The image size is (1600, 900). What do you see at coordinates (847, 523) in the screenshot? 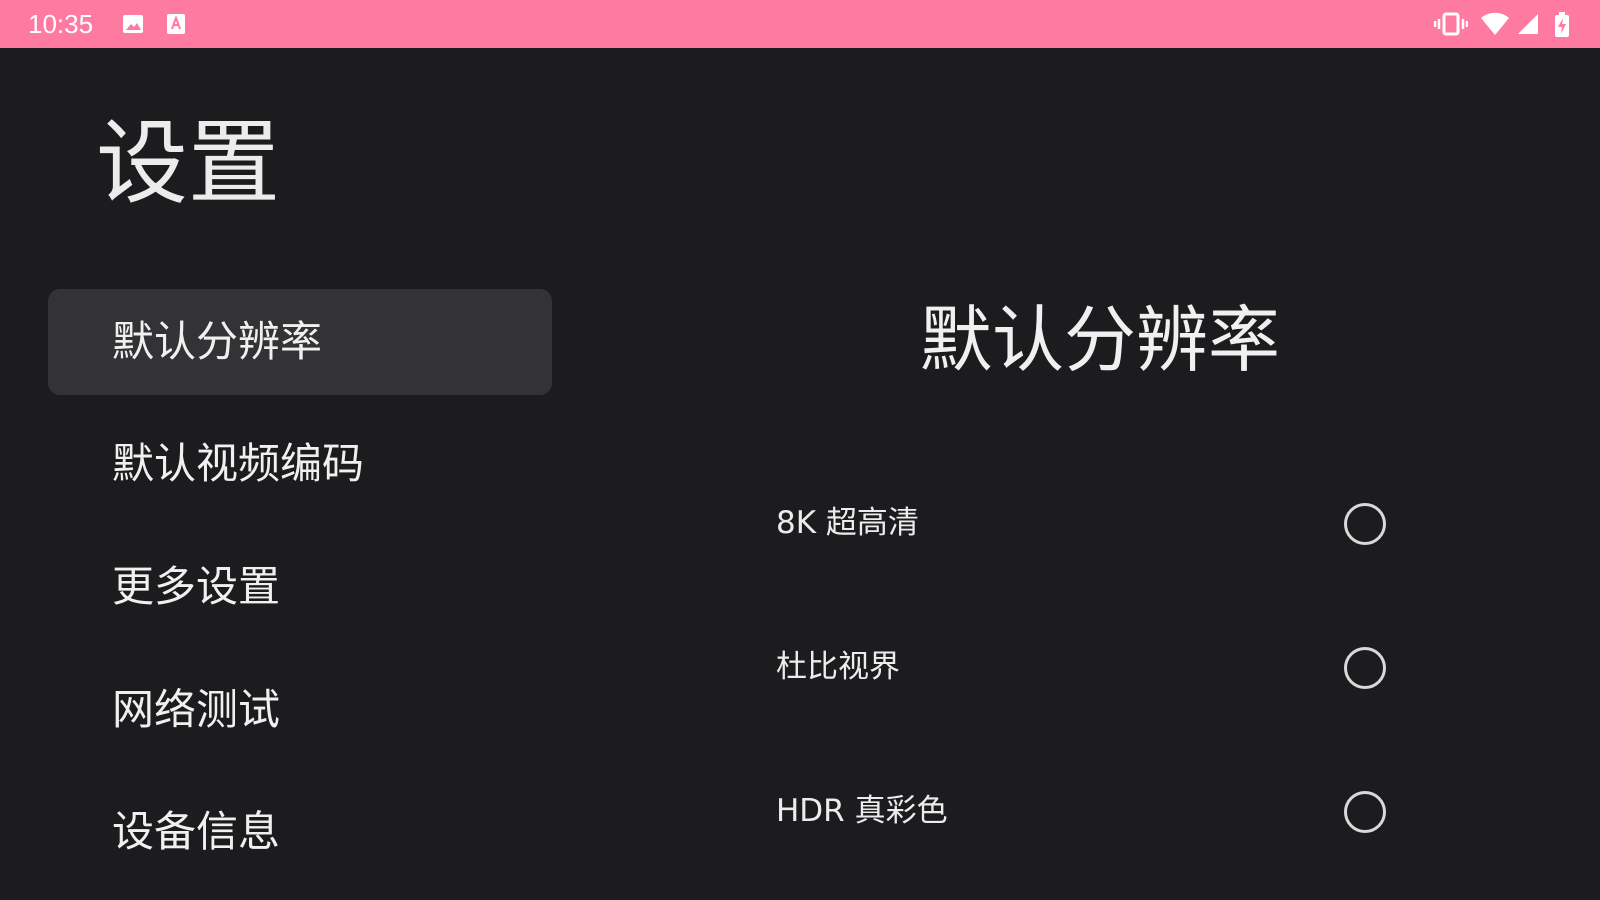
I see `option-label: 8K 超高清` at bounding box center [847, 523].